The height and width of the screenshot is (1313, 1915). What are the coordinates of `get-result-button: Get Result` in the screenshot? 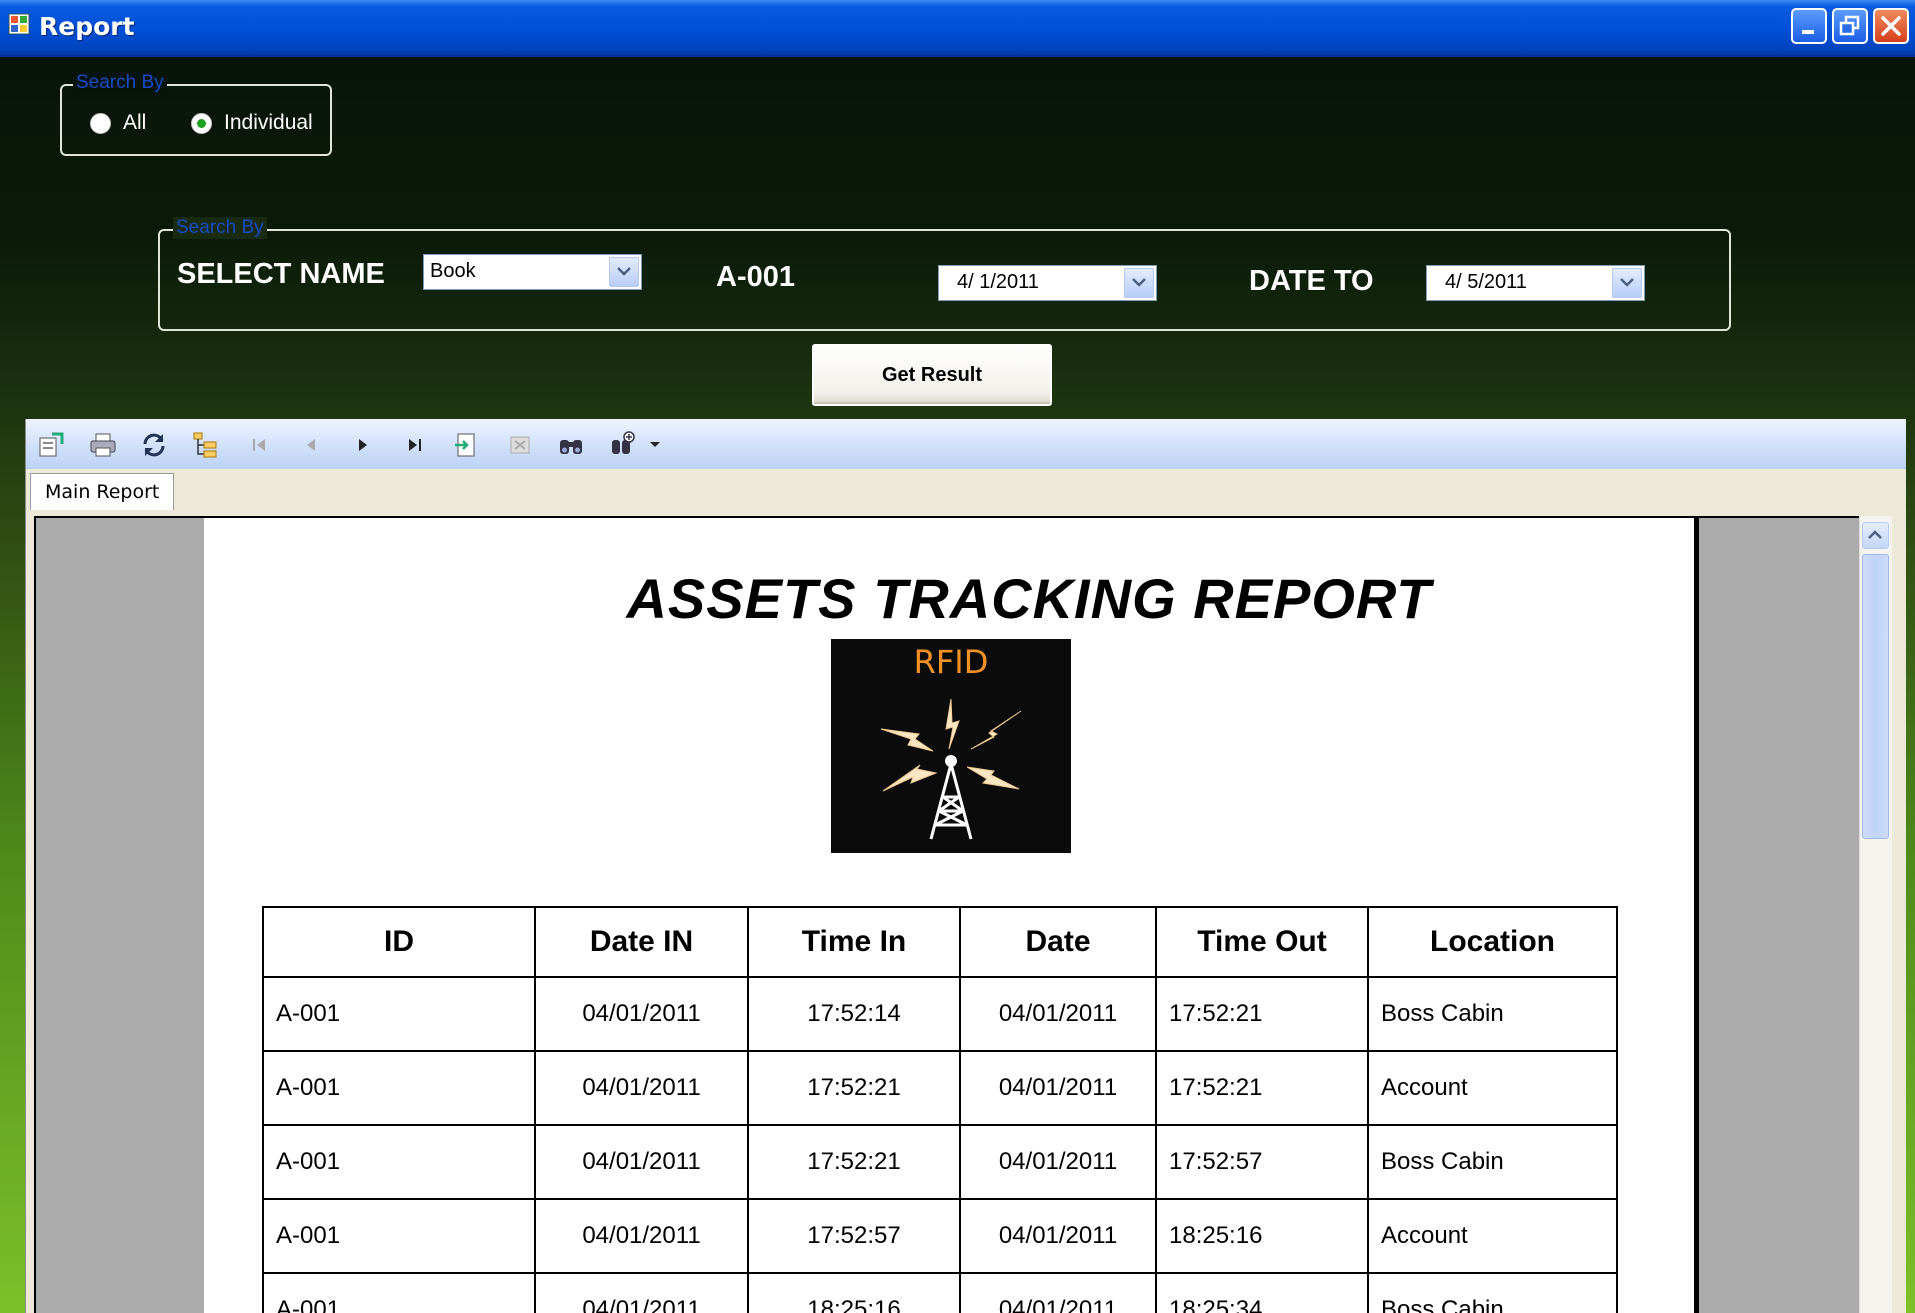 It's located at (932, 375).